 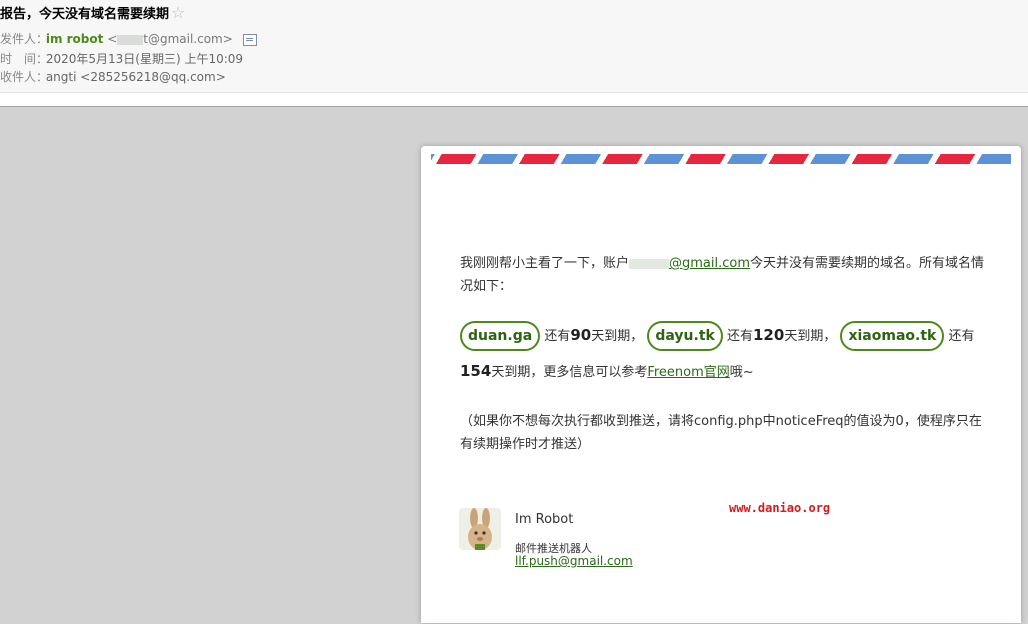 I want to click on domain-pill: duan.ga, so click(x=500, y=336).